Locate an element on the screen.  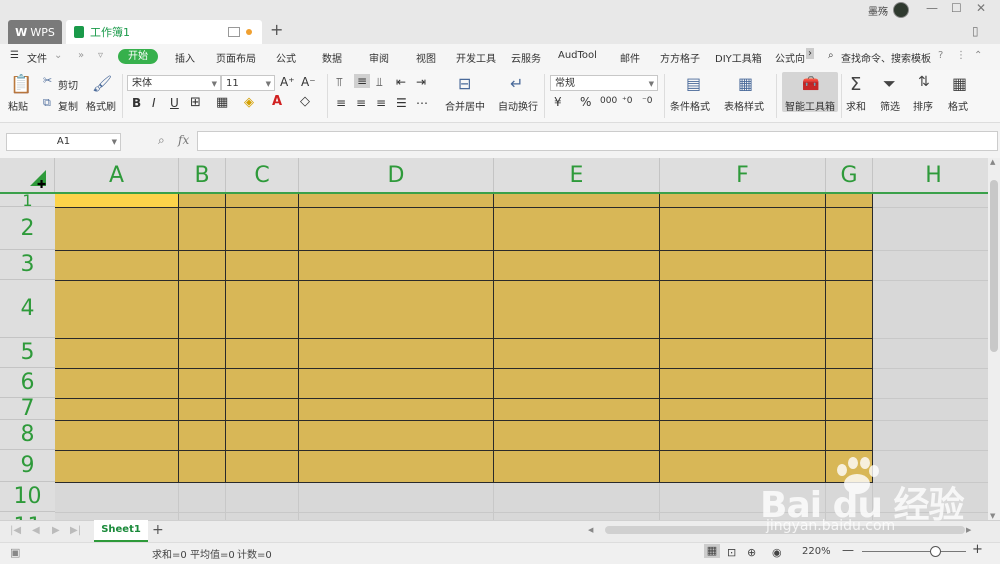
vertical-scroll-thumb is located at coordinates (994, 266).